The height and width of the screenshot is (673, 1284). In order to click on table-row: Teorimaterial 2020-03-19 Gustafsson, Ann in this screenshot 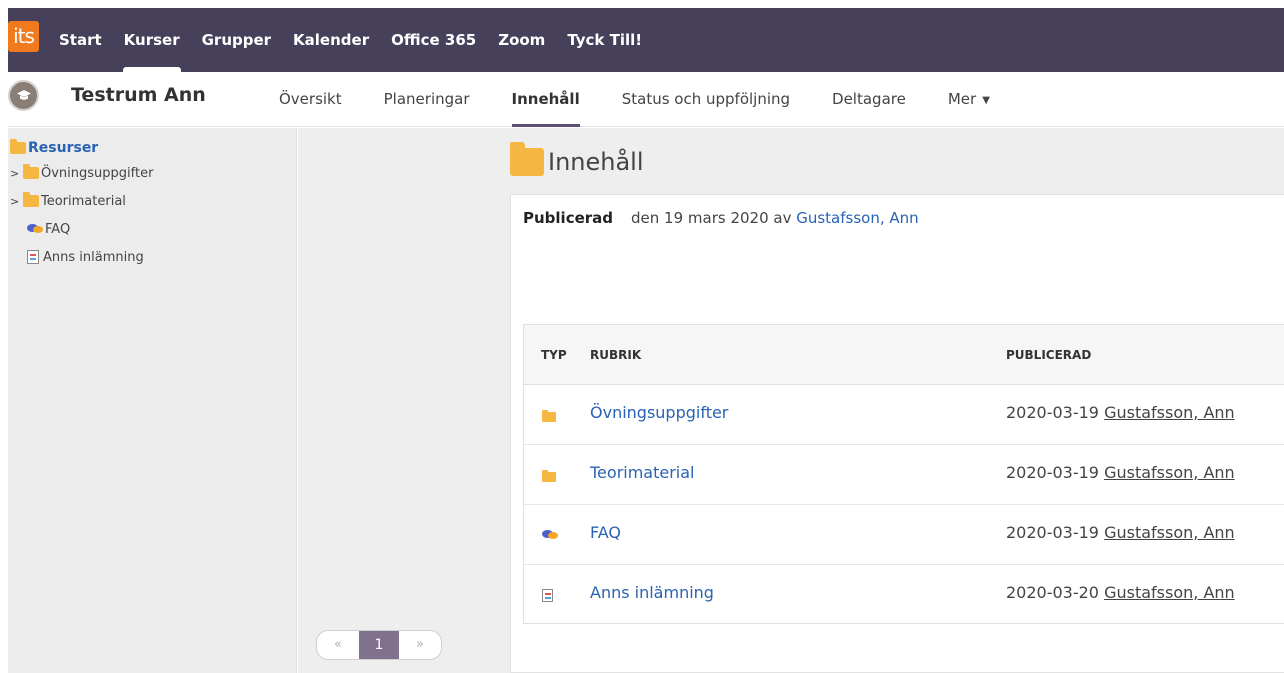, I will do `click(904, 475)`.